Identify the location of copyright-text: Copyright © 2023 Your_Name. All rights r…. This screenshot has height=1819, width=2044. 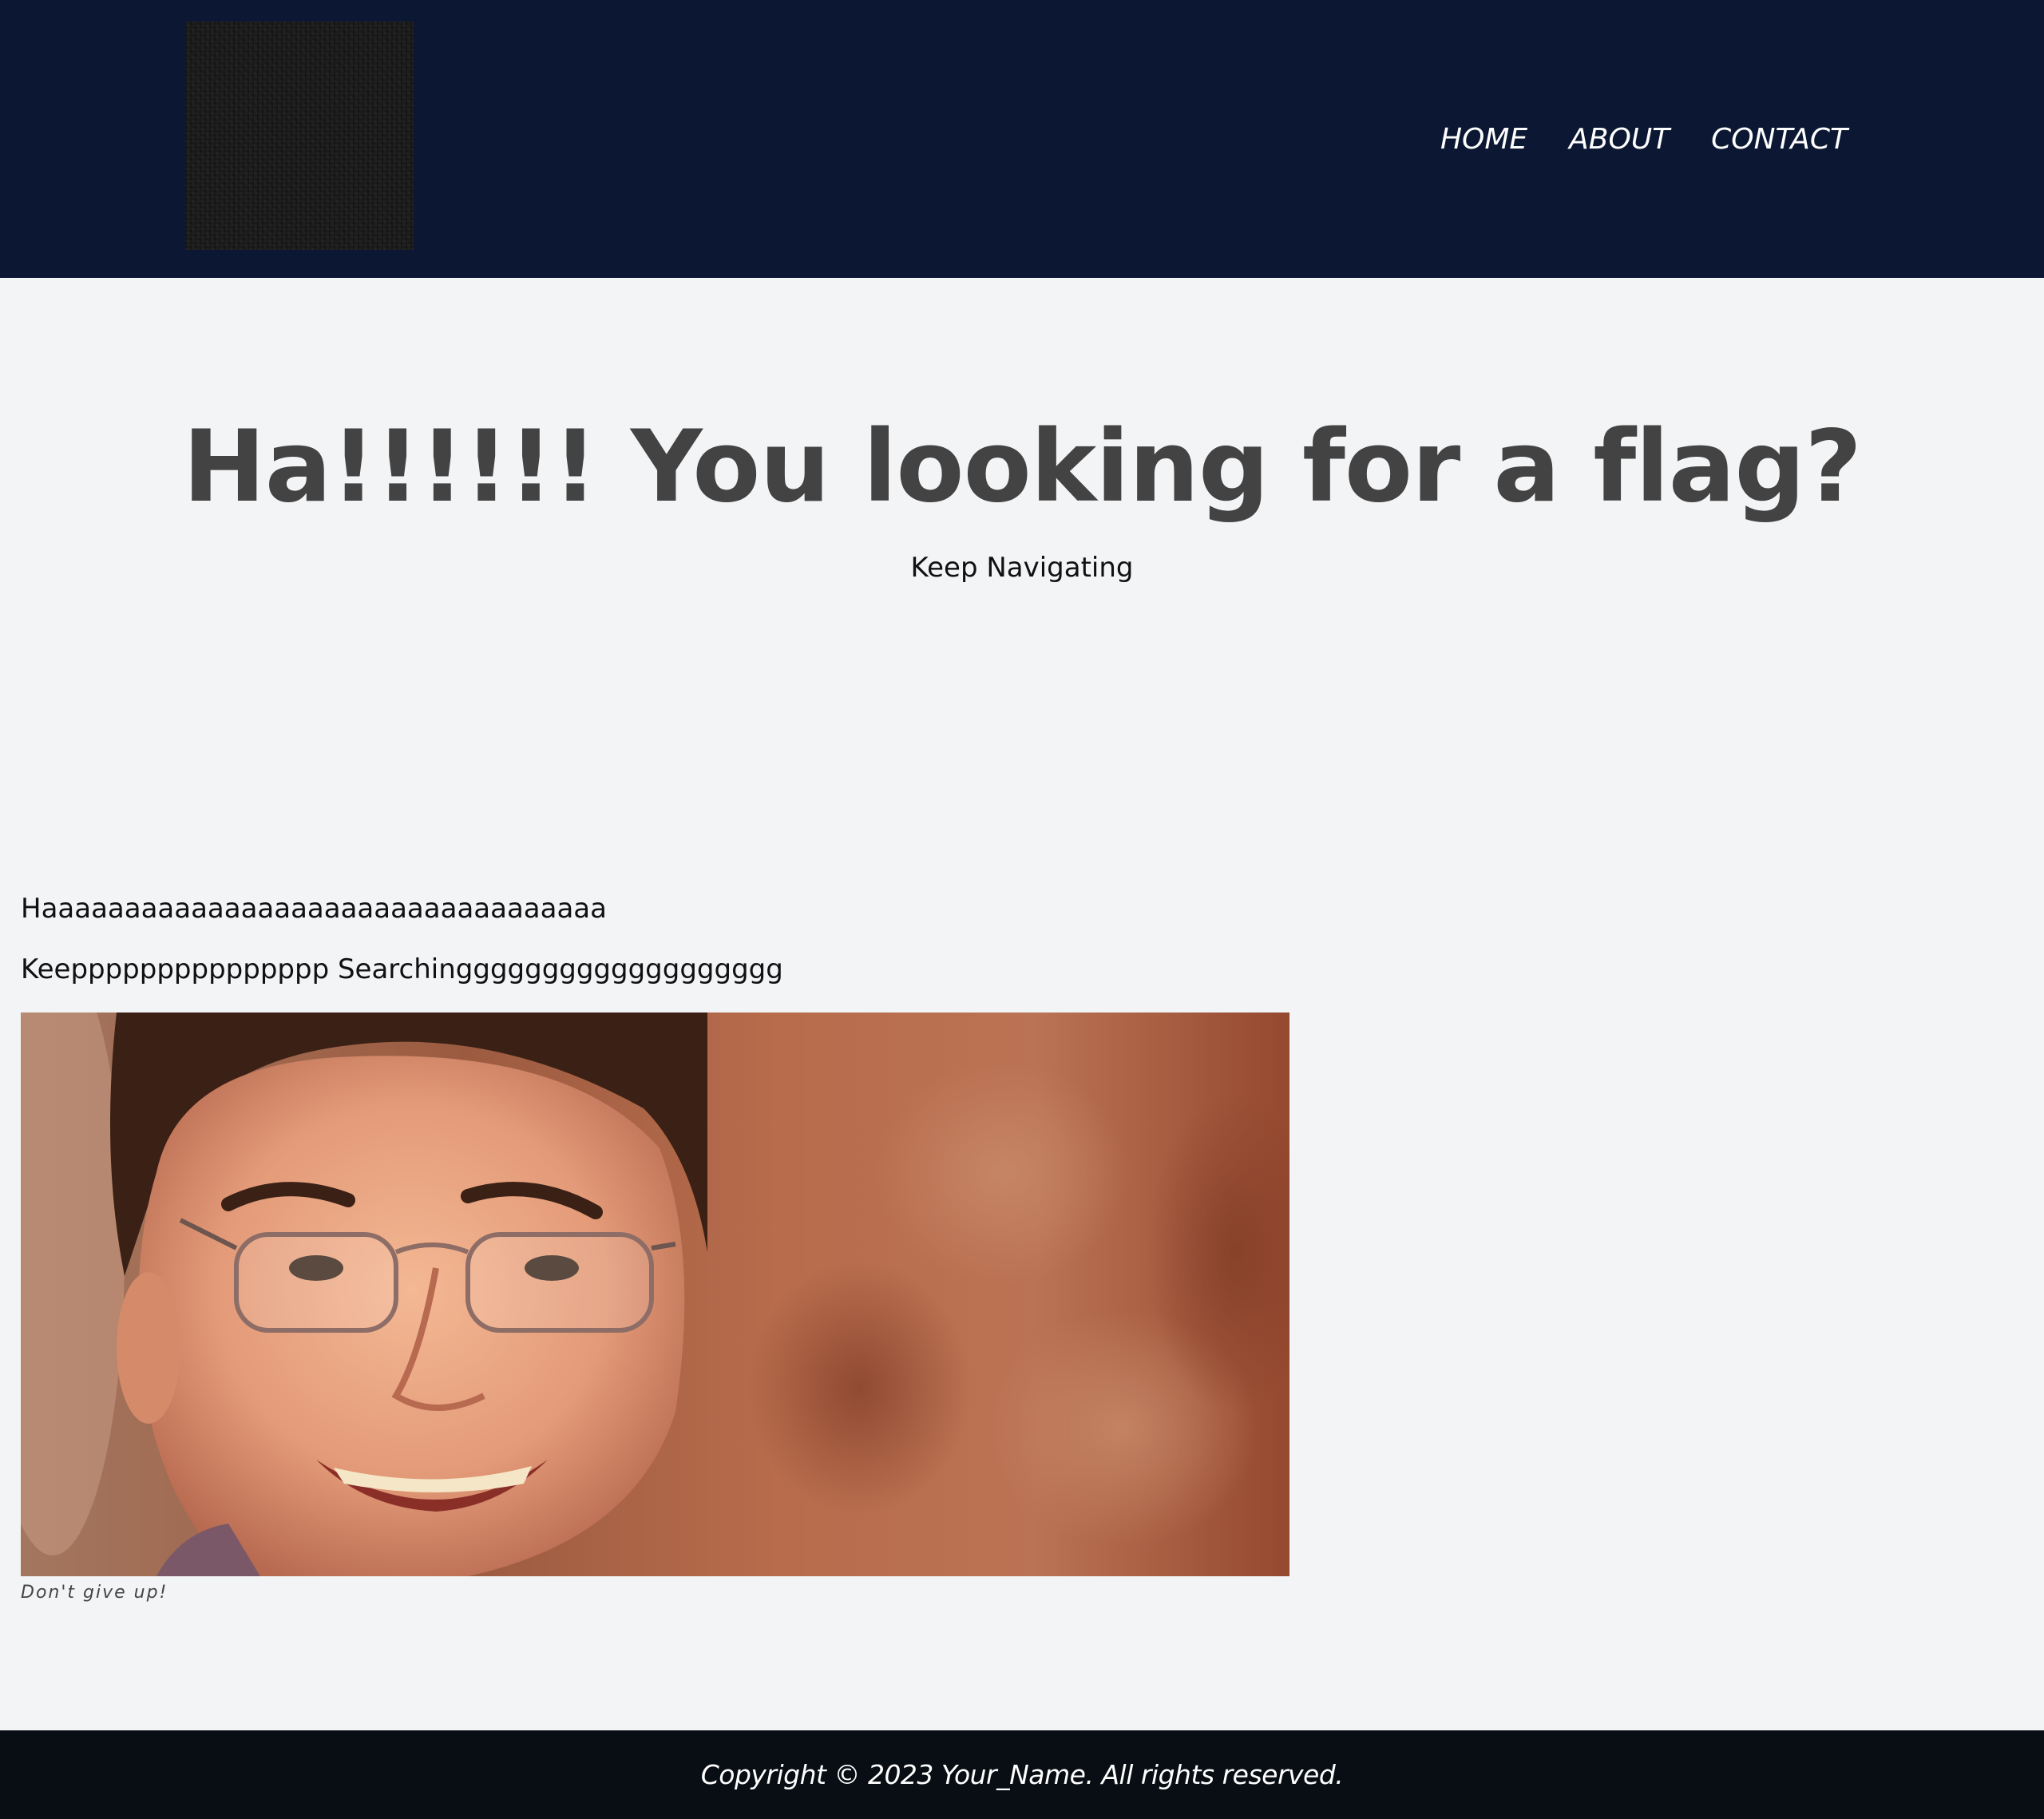
(1022, 1774).